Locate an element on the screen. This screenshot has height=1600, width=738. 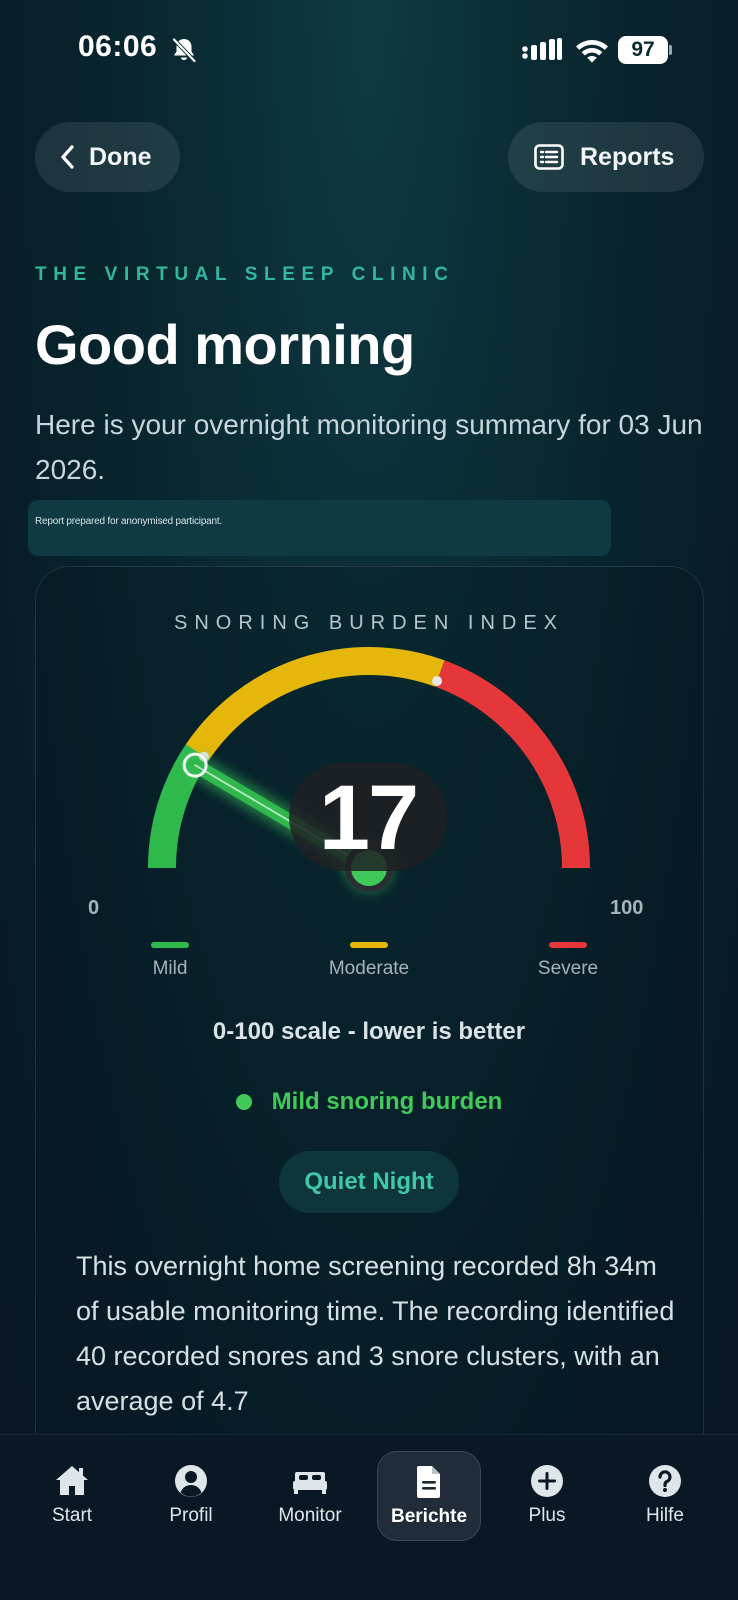
scale-note: 0-100 scale - lower is better is located at coordinates (369, 1031).